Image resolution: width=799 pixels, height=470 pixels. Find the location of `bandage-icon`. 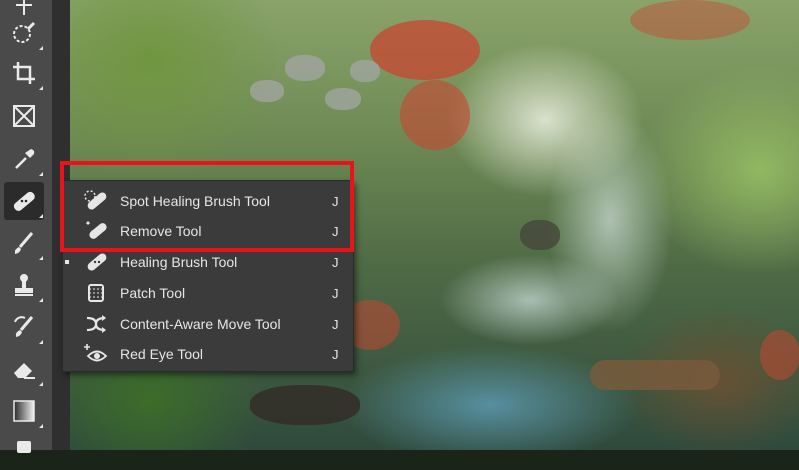

bandage-icon is located at coordinates (24, 201).